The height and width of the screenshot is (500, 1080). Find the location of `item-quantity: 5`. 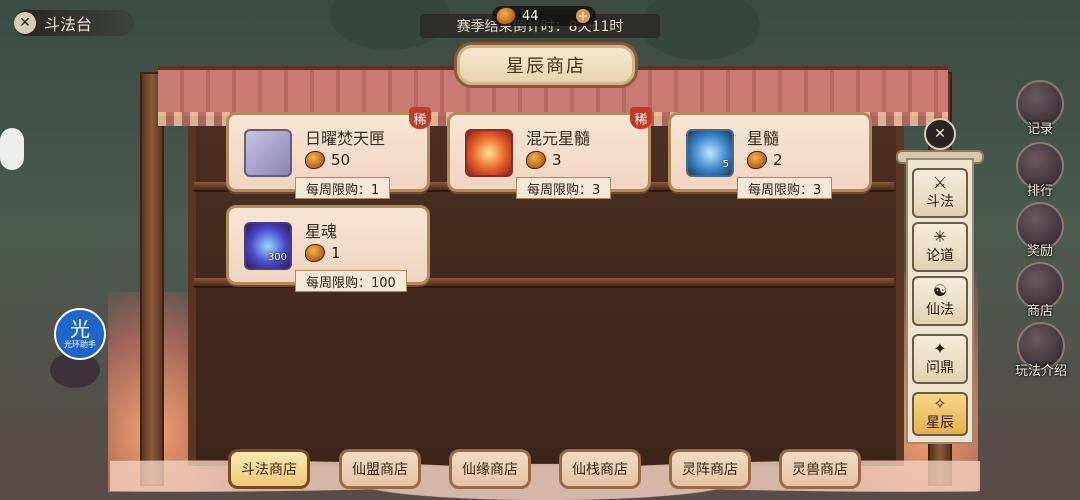

item-quantity: 5 is located at coordinates (725, 164).